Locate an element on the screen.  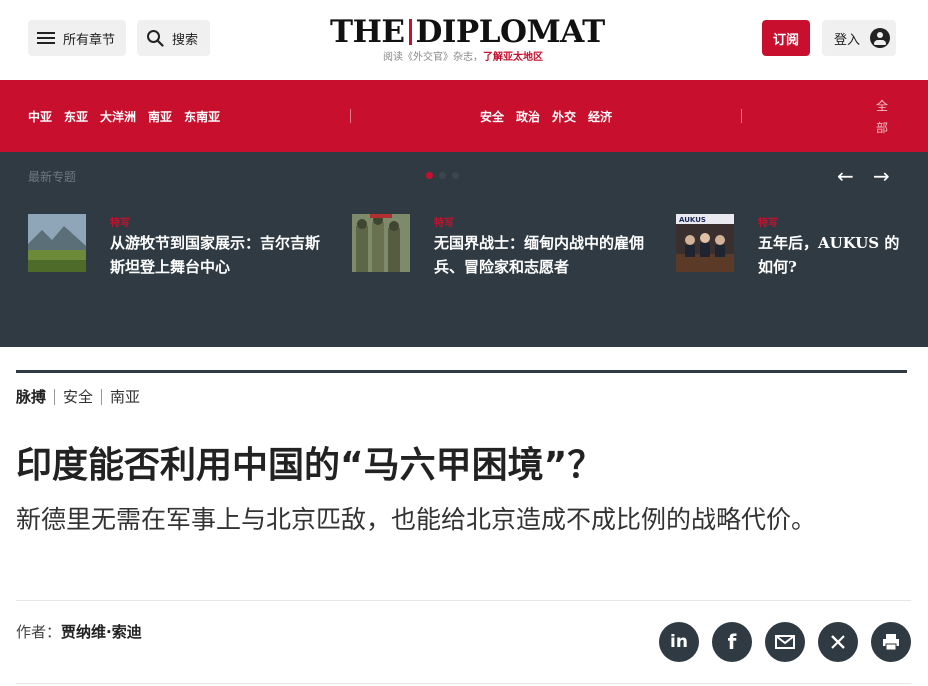
user-account-icon is located at coordinates (880, 38).